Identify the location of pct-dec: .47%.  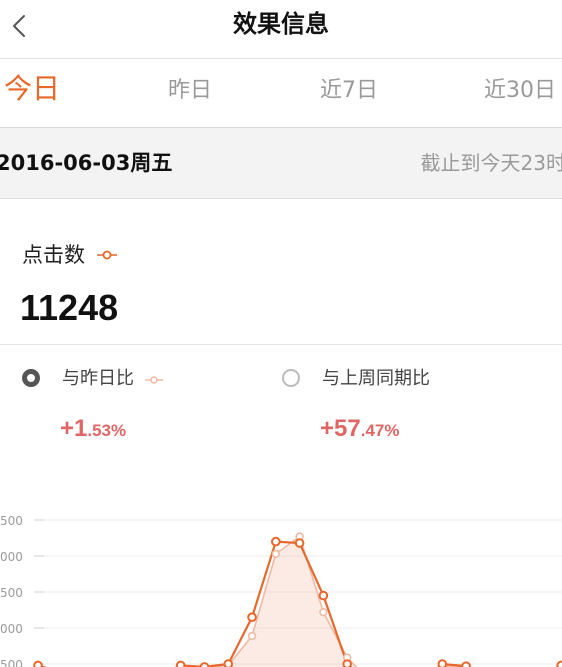
(380, 430).